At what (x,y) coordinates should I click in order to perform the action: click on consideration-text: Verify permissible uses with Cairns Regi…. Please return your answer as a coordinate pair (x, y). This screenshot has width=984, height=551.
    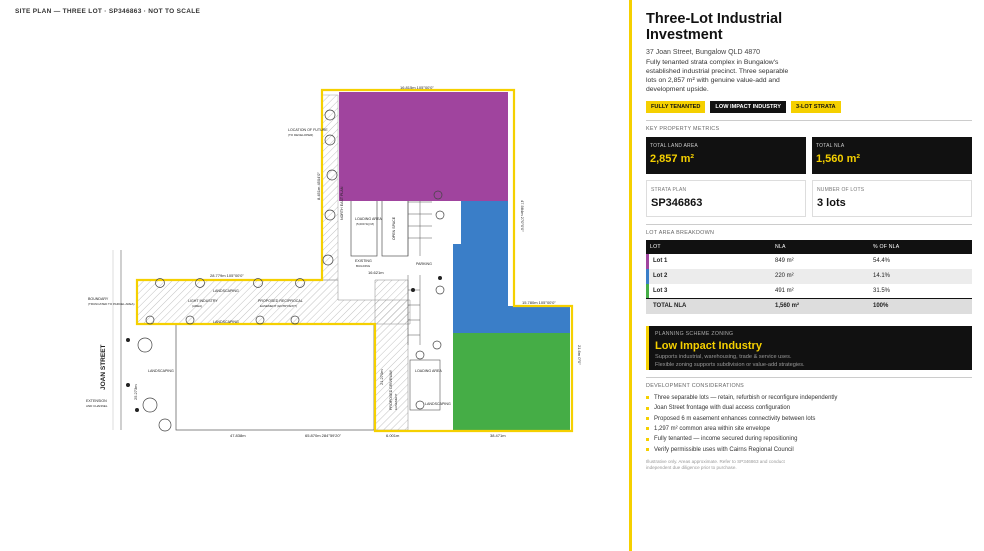
    Looking at the image, I should click on (724, 449).